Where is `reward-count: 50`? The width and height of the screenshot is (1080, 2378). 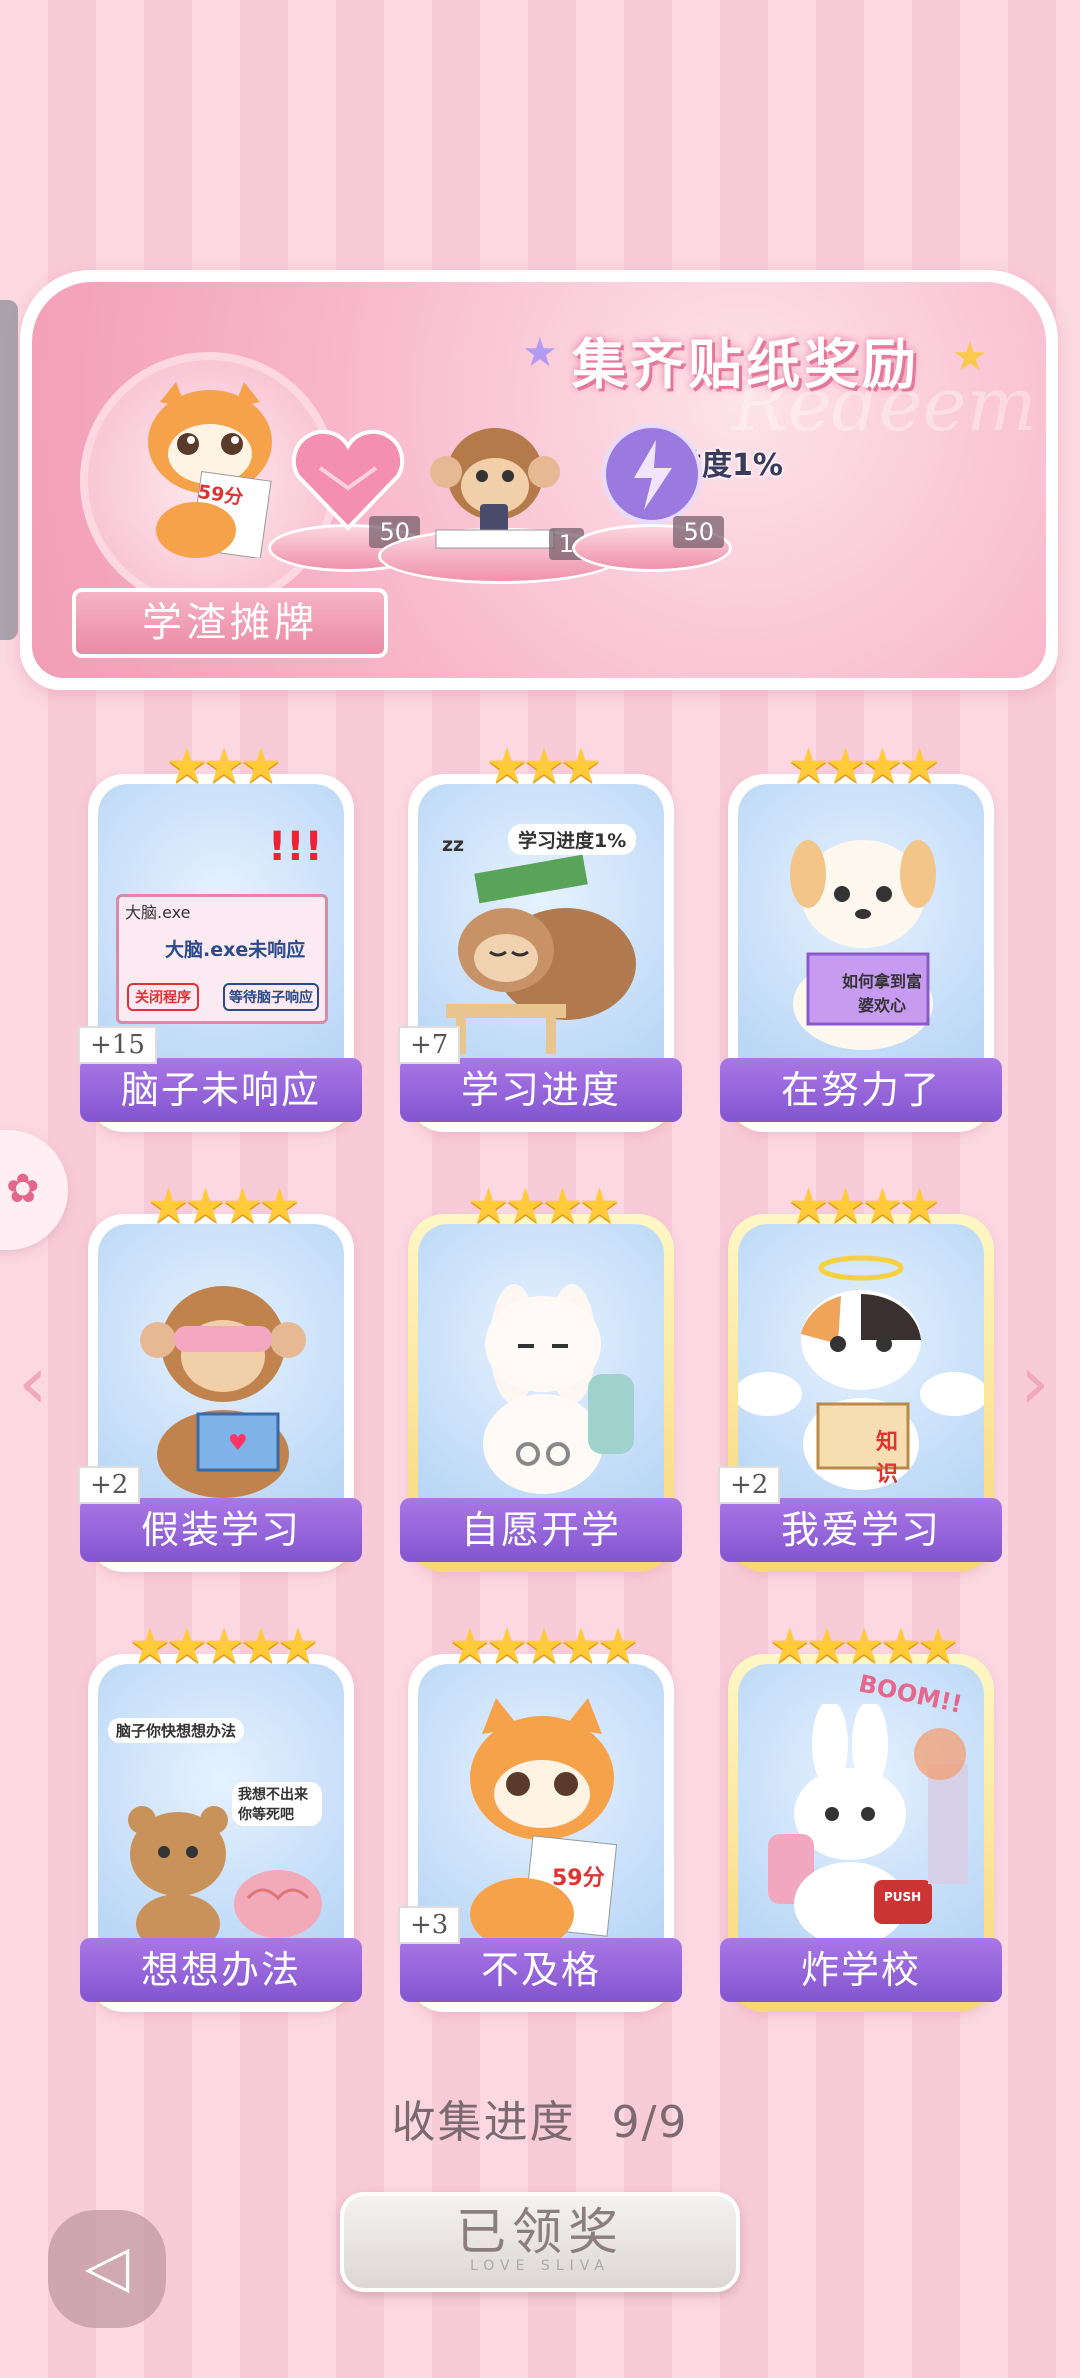 reward-count: 50 is located at coordinates (698, 532).